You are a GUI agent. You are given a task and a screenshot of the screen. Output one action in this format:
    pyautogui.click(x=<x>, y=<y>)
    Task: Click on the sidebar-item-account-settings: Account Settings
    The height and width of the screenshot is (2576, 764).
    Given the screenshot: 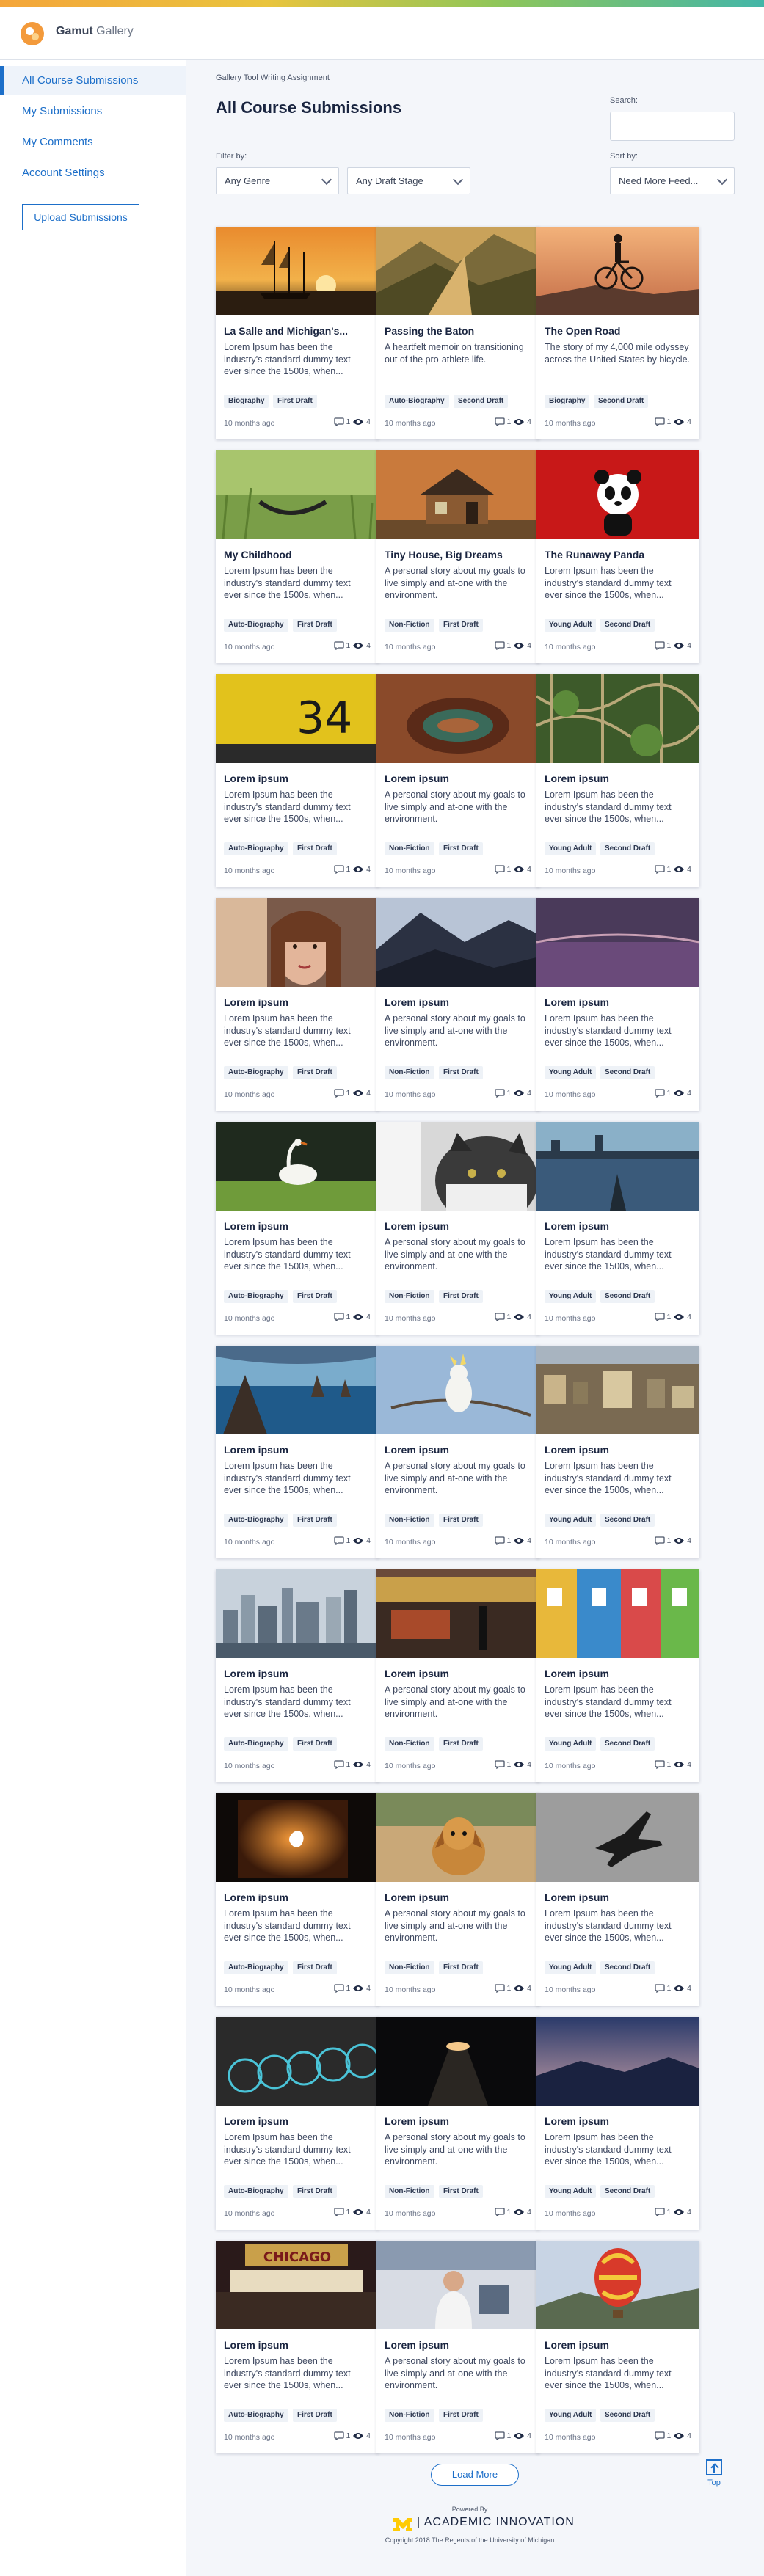 What is the action you would take?
    pyautogui.click(x=93, y=173)
    